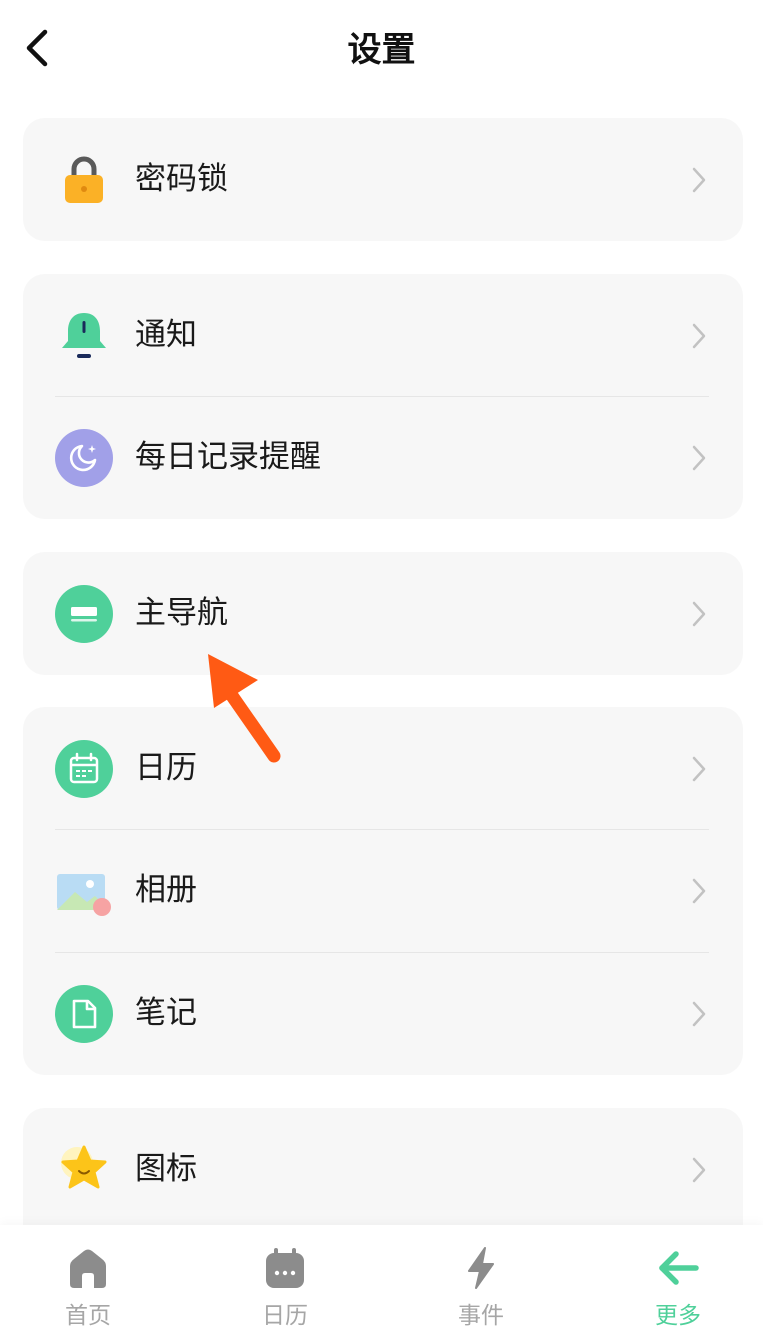  What do you see at coordinates (678, 1316) in the screenshot?
I see `nav-label: 更多` at bounding box center [678, 1316].